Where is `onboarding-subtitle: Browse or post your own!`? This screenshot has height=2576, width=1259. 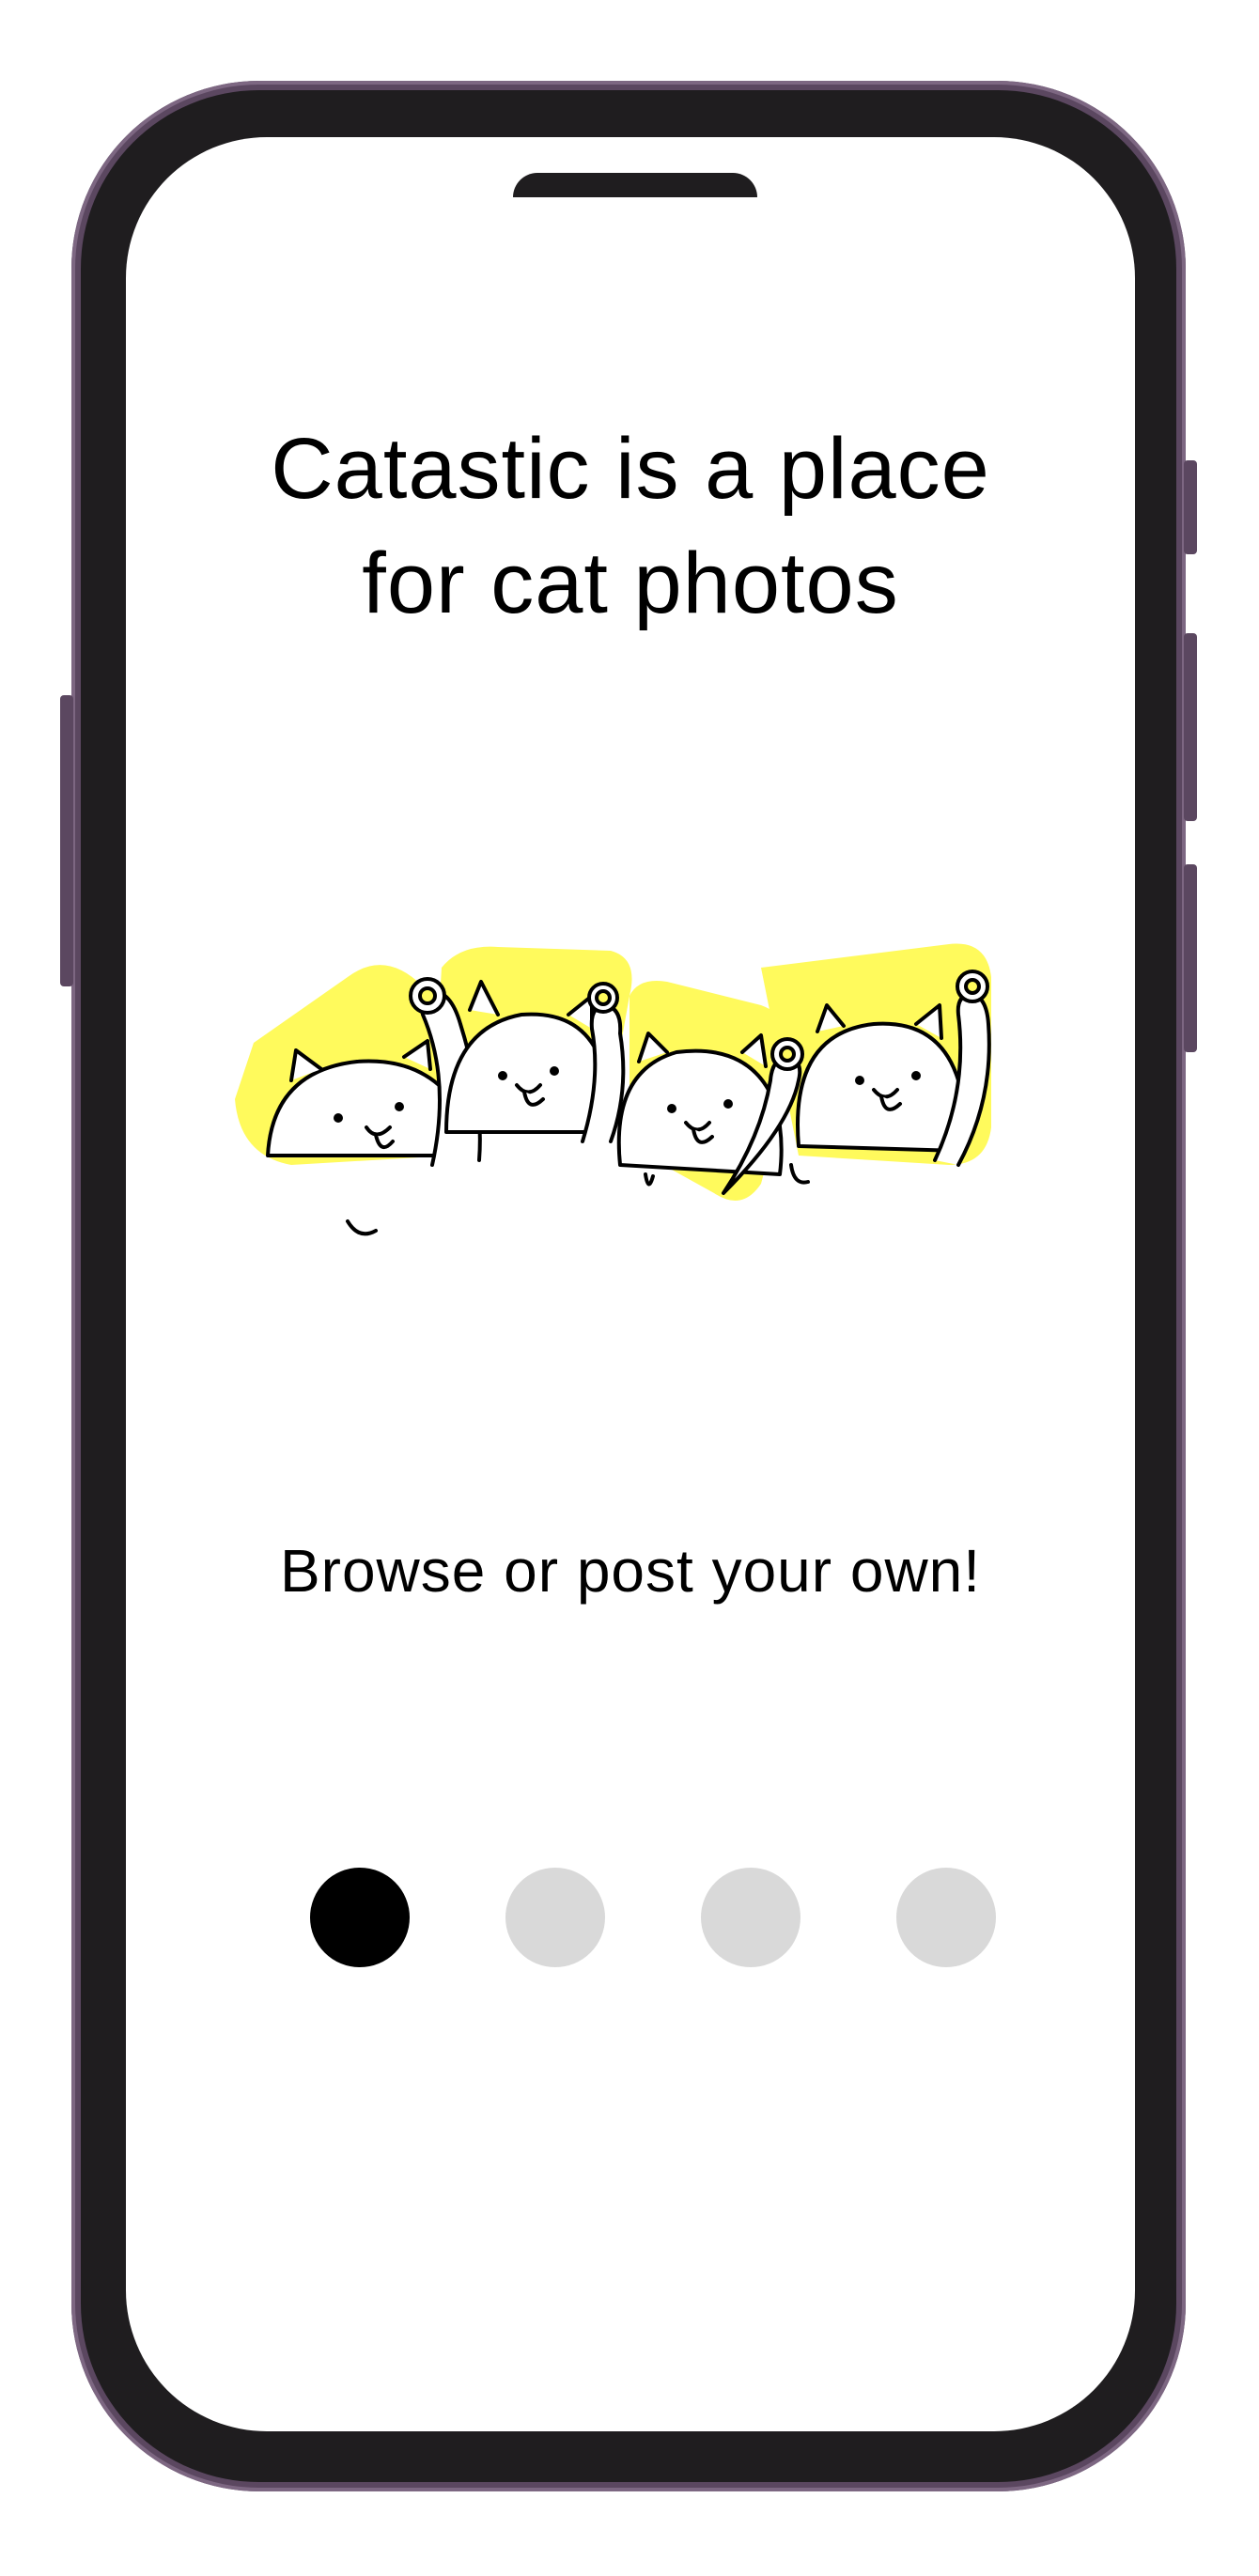
onboarding-subtitle: Browse or post your own! is located at coordinates (631, 1571).